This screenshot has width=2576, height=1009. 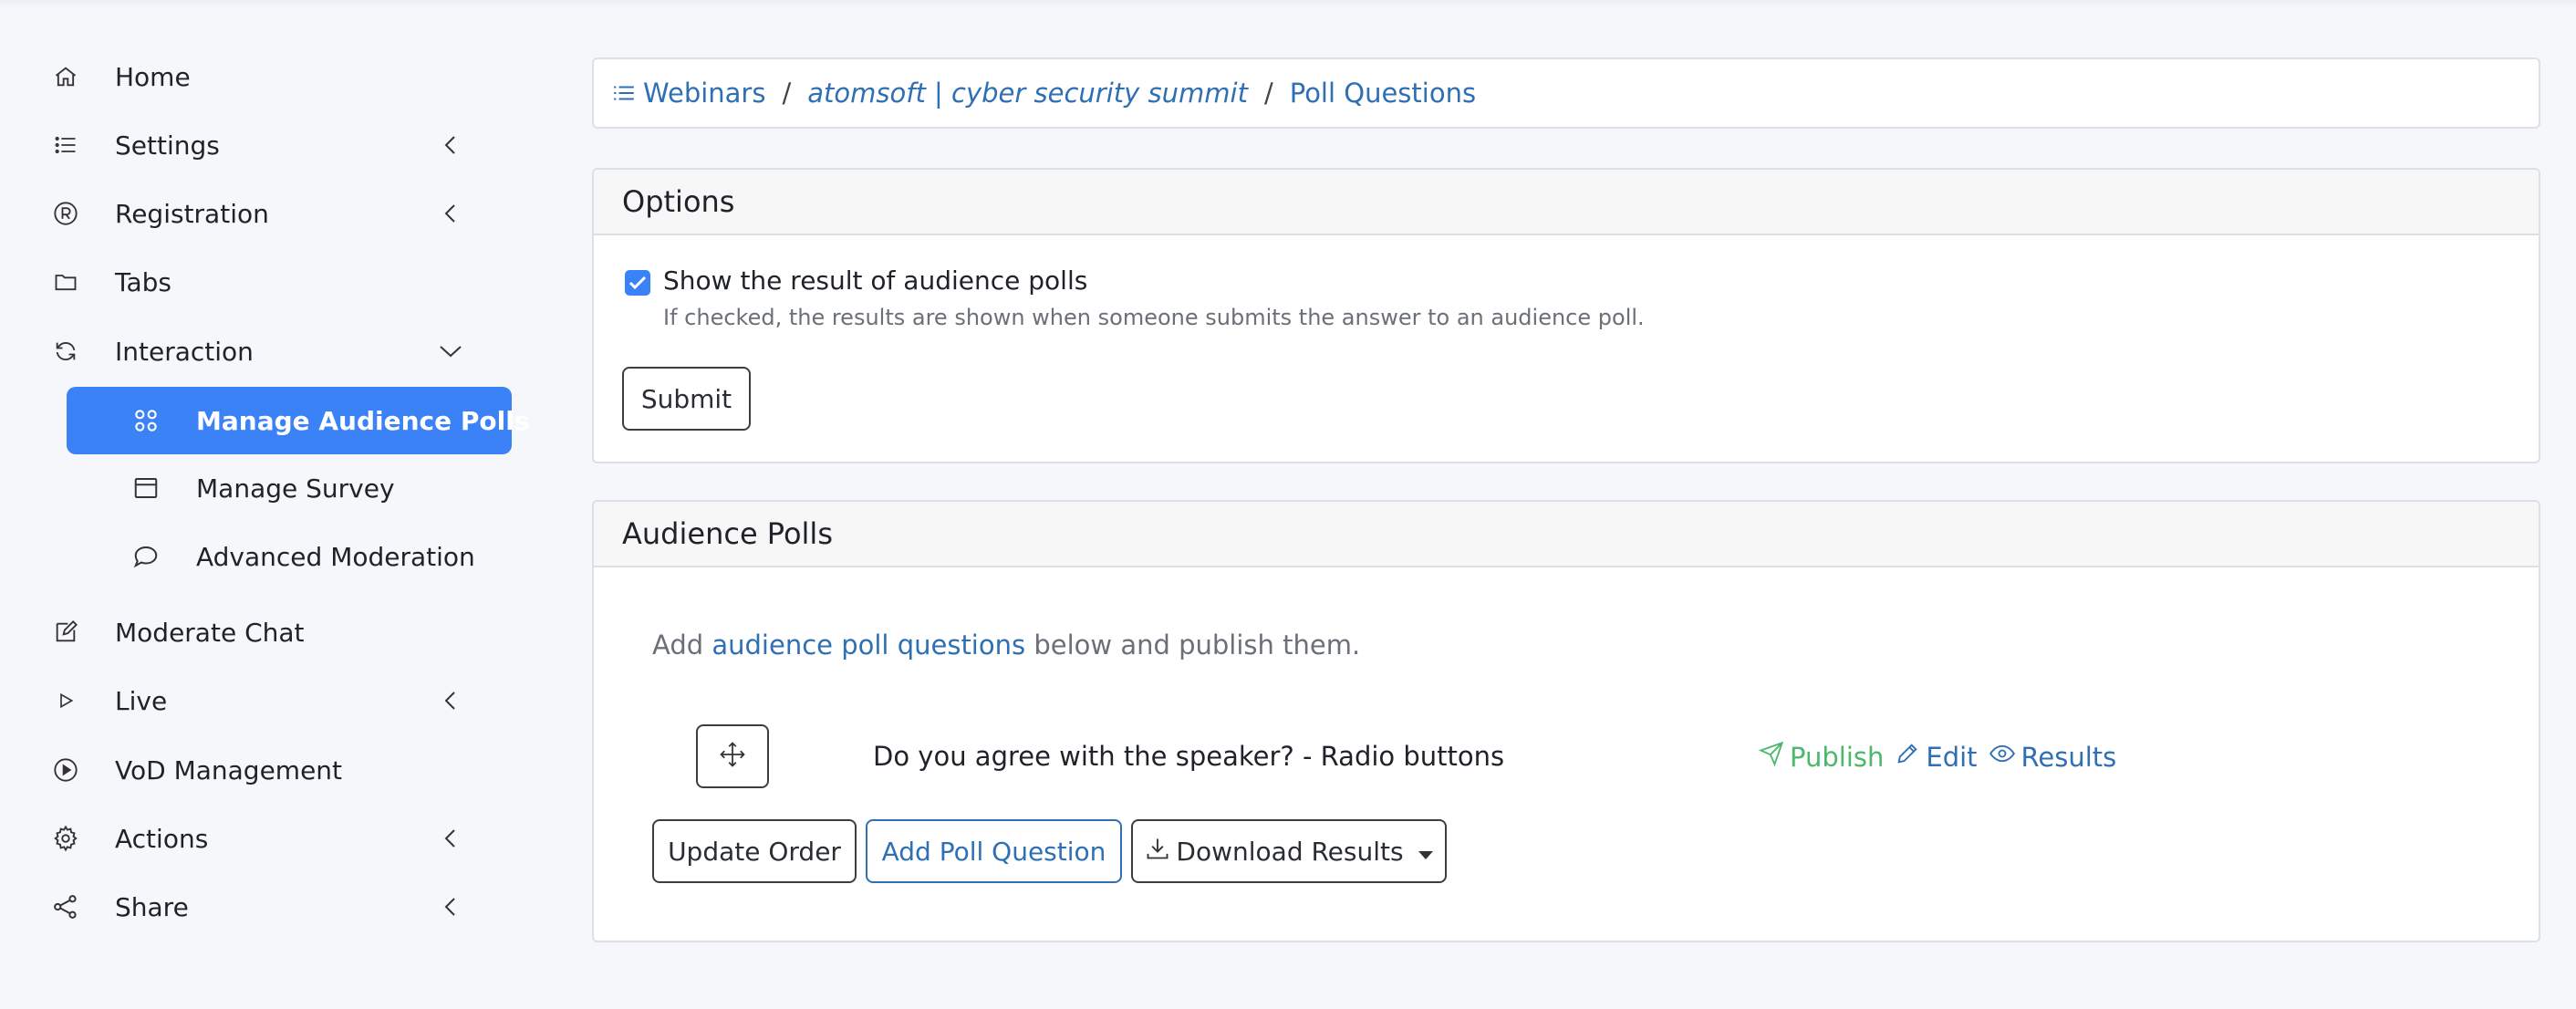 What do you see at coordinates (167, 145) in the screenshot?
I see `sidebar-item-label: Settings` at bounding box center [167, 145].